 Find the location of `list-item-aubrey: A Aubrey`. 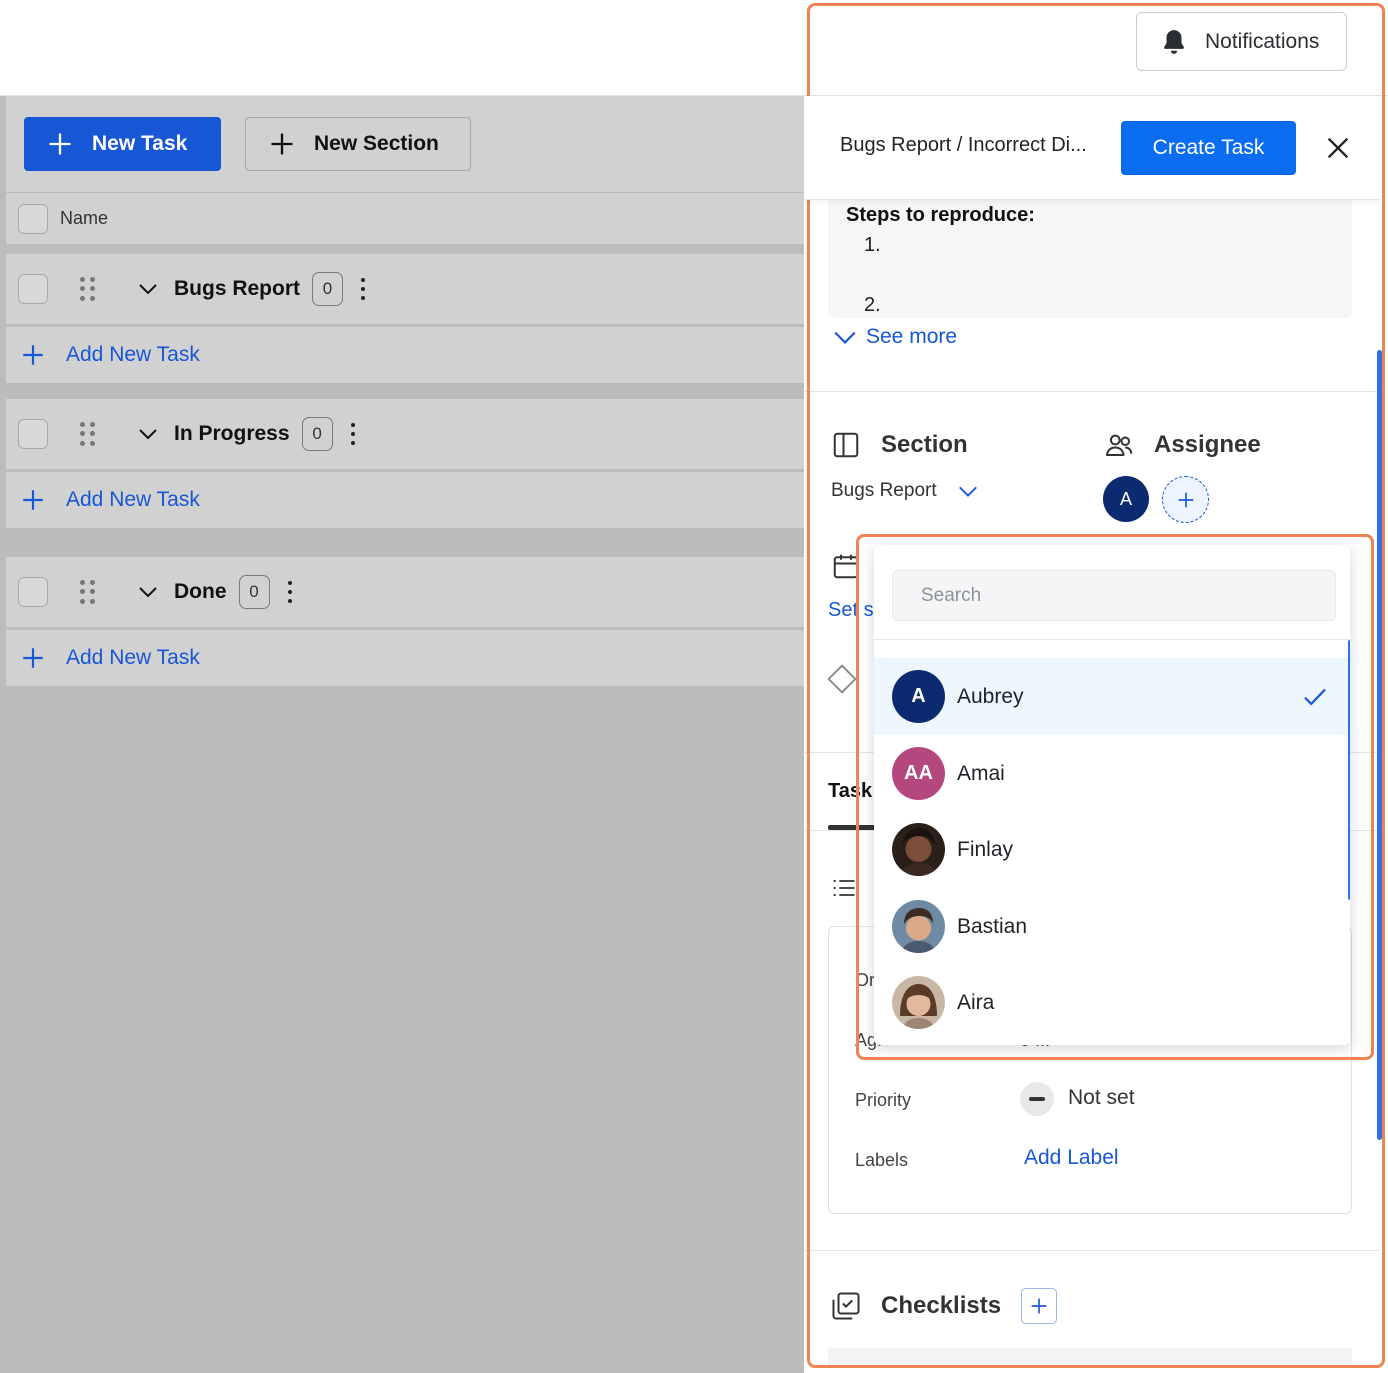

list-item-aubrey: A Aubrey is located at coordinates (1112, 696).